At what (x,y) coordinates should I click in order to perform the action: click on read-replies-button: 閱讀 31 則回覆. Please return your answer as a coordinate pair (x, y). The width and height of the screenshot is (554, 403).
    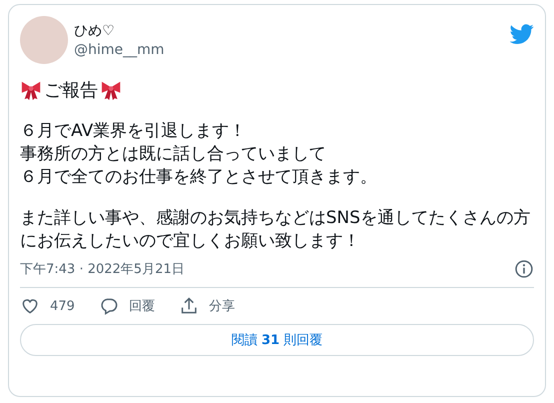
    Looking at the image, I should click on (277, 340).